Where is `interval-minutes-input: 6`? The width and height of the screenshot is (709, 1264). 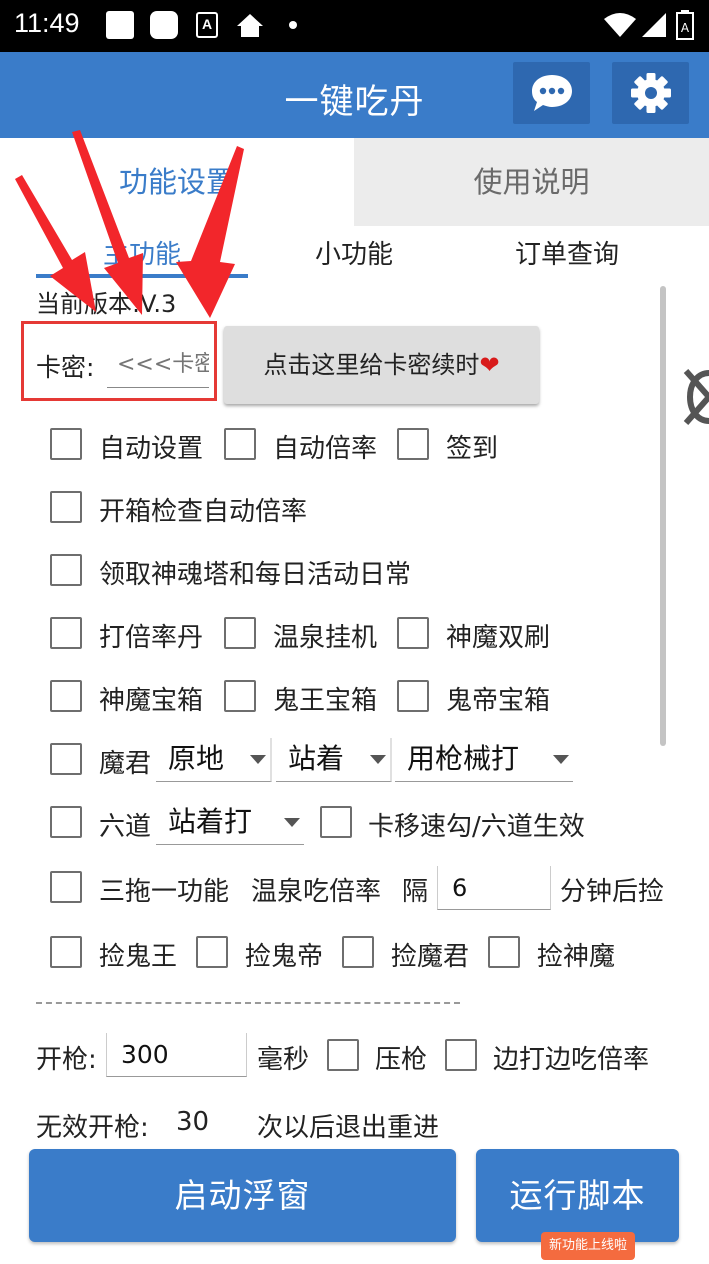
interval-minutes-input: 6 is located at coordinates (494, 888).